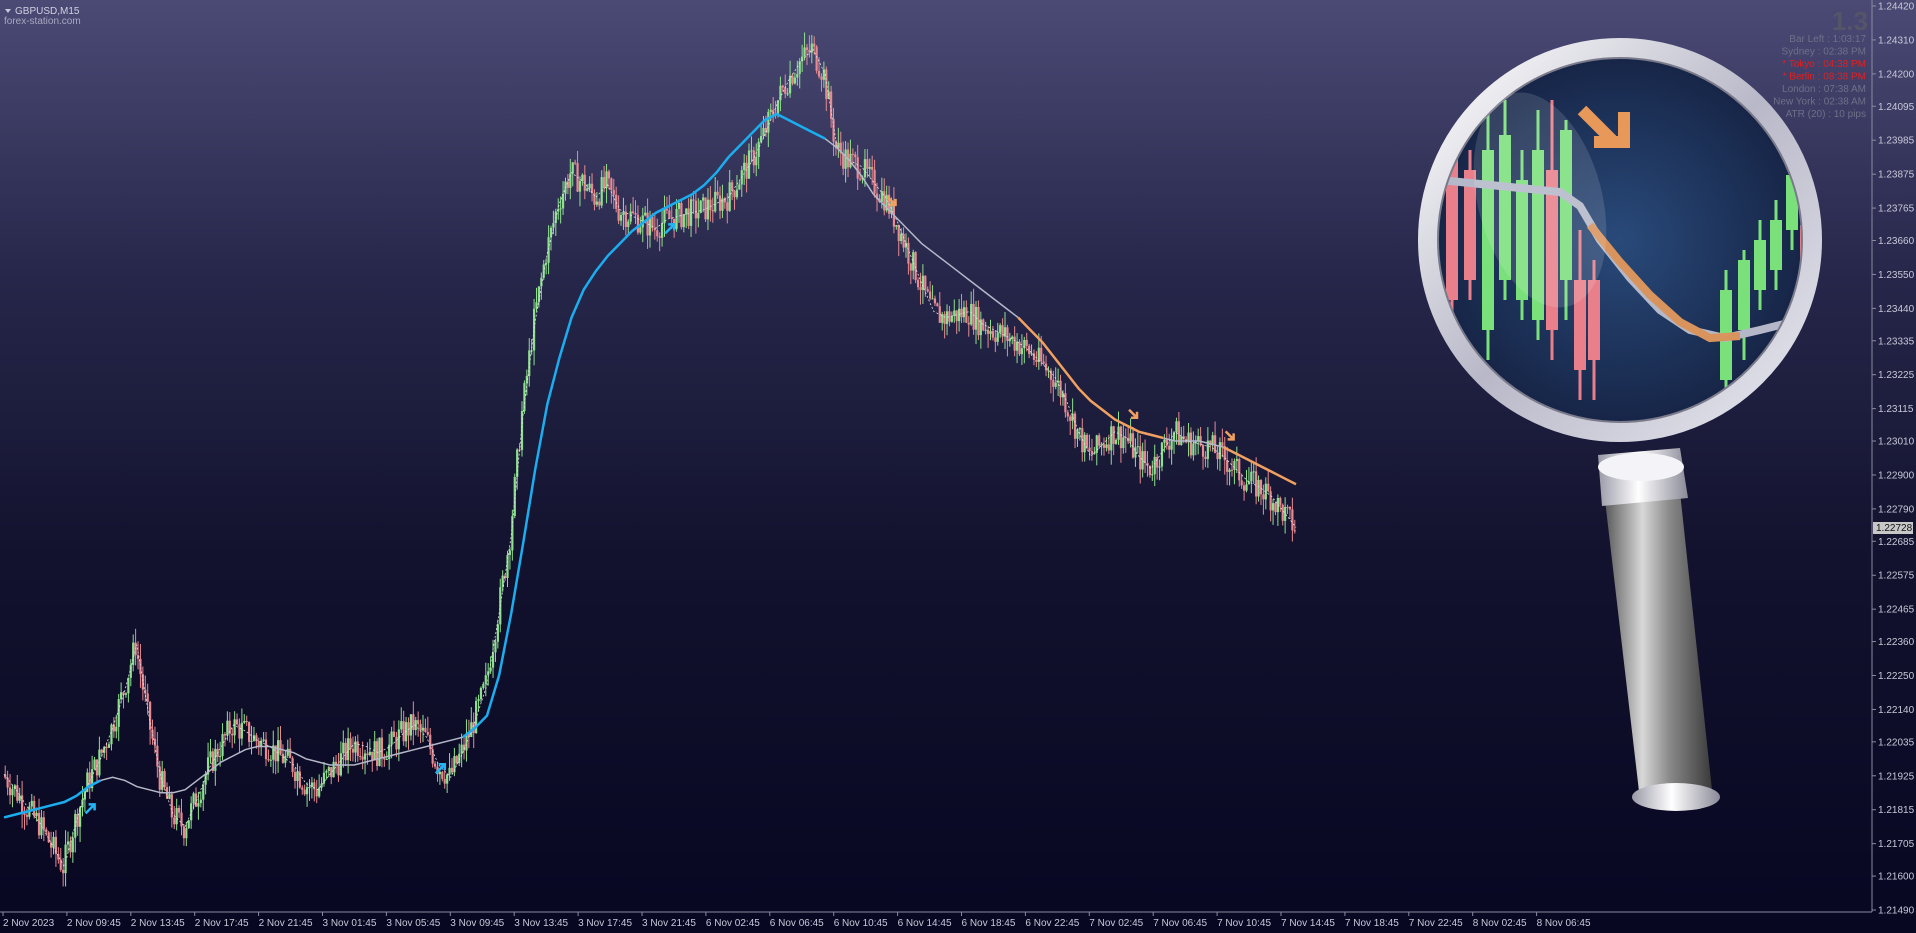  Describe the element at coordinates (29, 923) in the screenshot. I see `x-tick-label: 2 Nov 2023` at that location.